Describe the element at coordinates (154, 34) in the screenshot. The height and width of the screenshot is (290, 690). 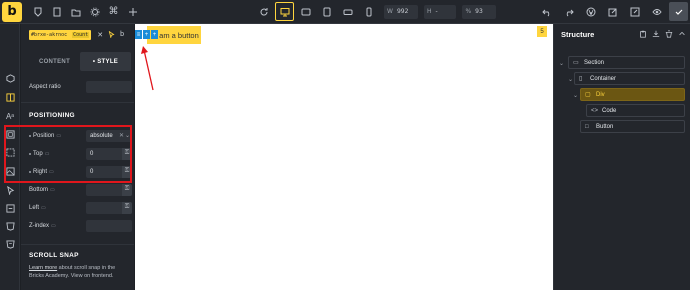
I see `more-icon: +` at that location.